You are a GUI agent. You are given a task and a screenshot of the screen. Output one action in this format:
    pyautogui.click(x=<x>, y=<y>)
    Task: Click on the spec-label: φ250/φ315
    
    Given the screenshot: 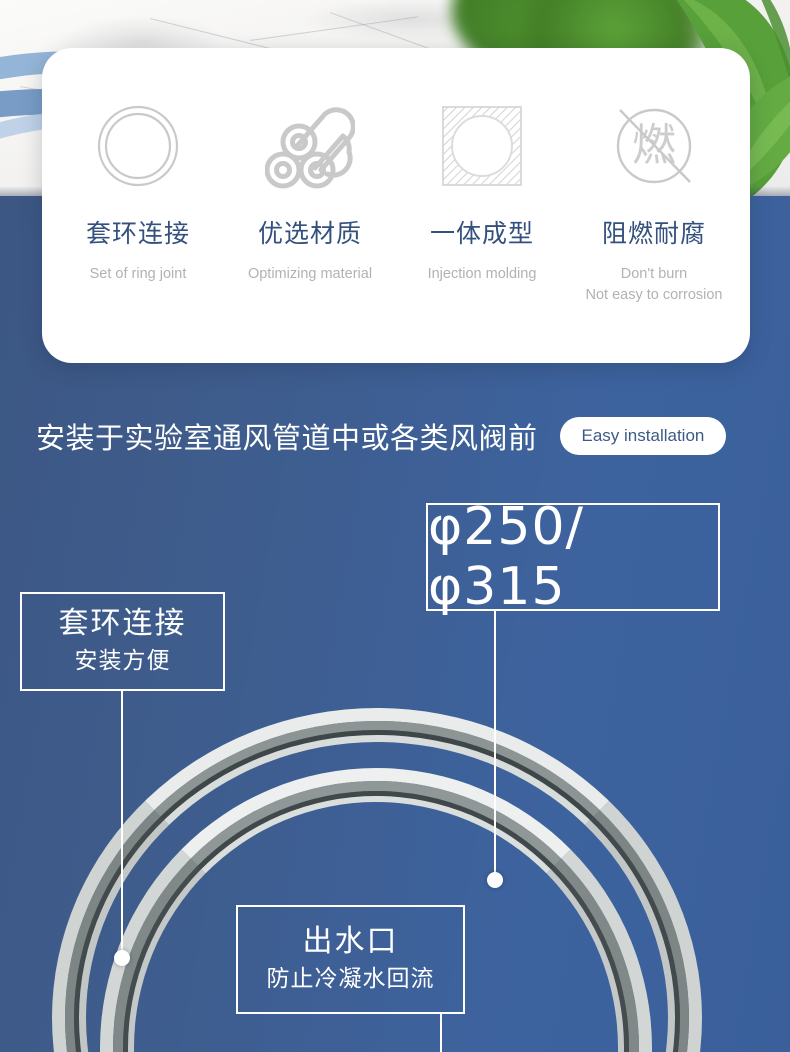 What is the action you would take?
    pyautogui.click(x=506, y=557)
    